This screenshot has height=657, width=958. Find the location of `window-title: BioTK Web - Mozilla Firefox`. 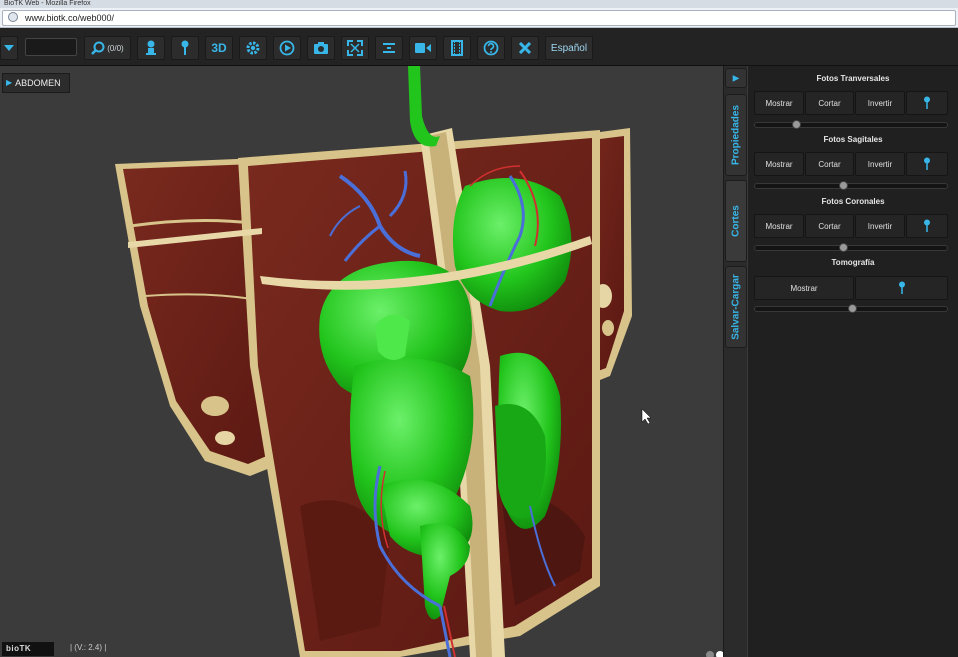

window-title: BioTK Web - Mozilla Firefox is located at coordinates (479, 4).